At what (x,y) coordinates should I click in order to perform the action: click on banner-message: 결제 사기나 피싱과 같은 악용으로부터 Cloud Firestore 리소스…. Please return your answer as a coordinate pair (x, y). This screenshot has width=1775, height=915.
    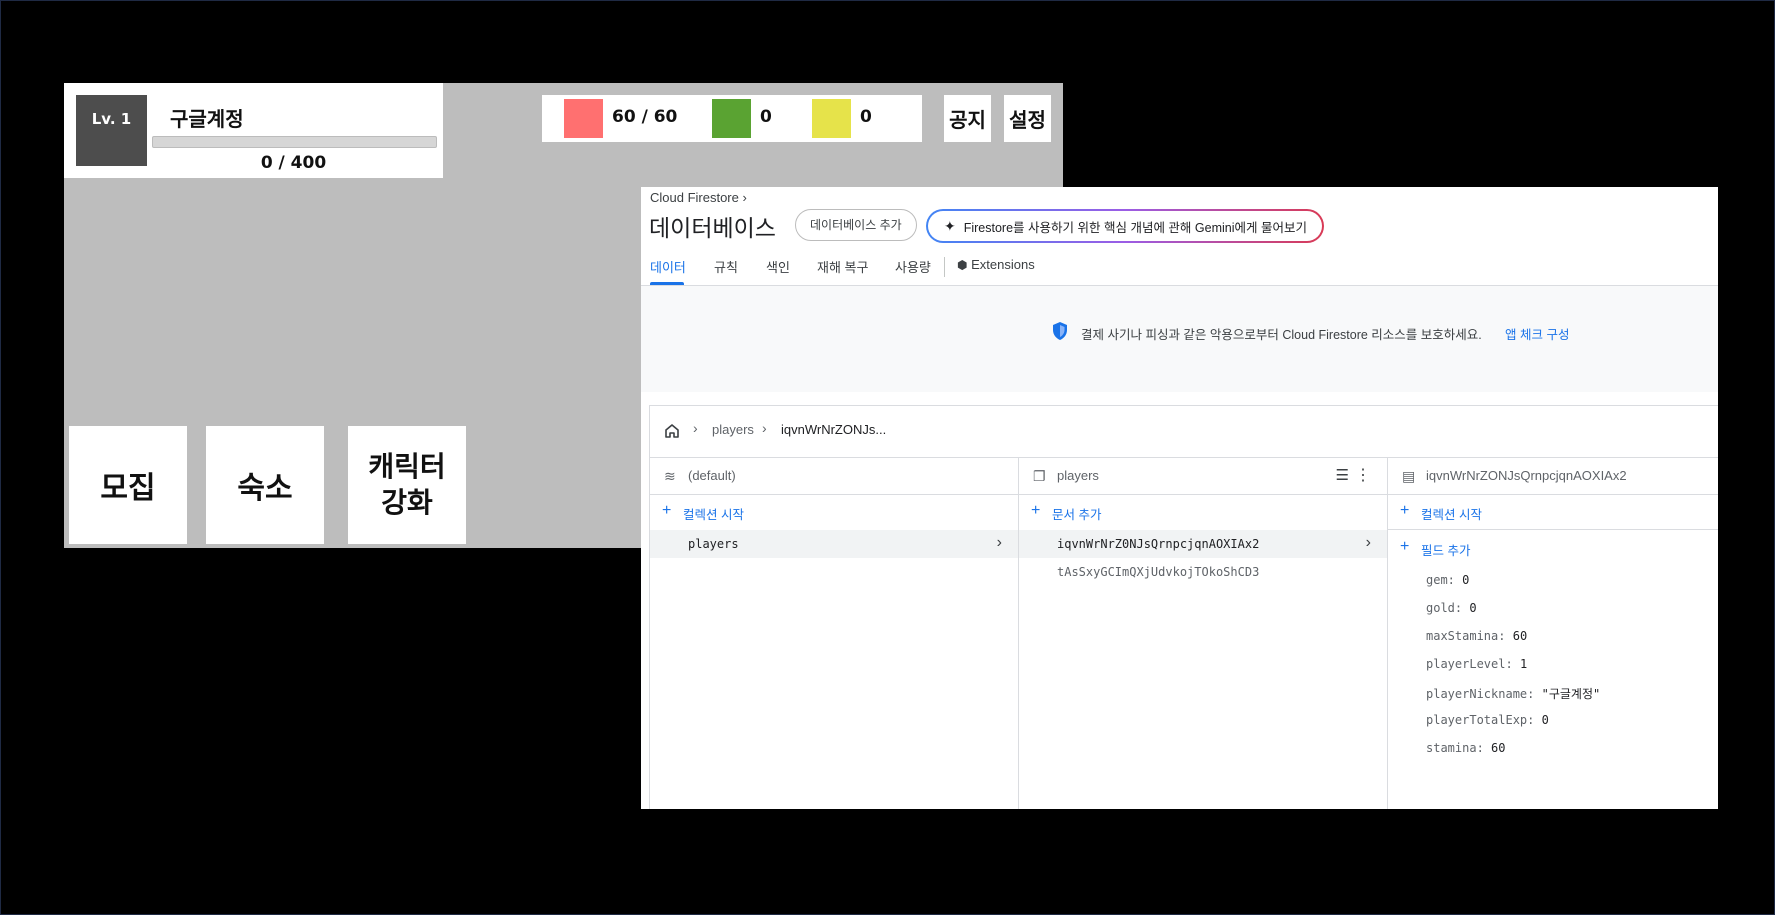
    Looking at the image, I should click on (1281, 335).